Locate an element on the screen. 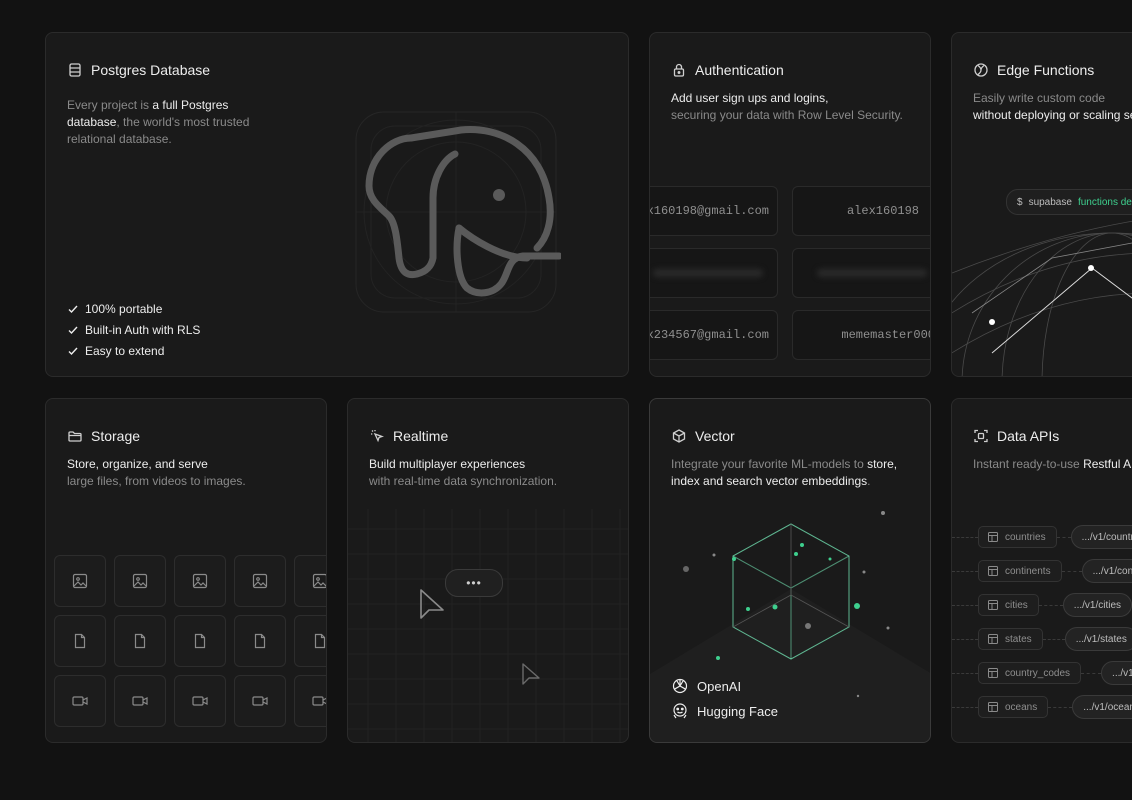 The height and width of the screenshot is (800, 1132). api-grid-icon is located at coordinates (981, 436).